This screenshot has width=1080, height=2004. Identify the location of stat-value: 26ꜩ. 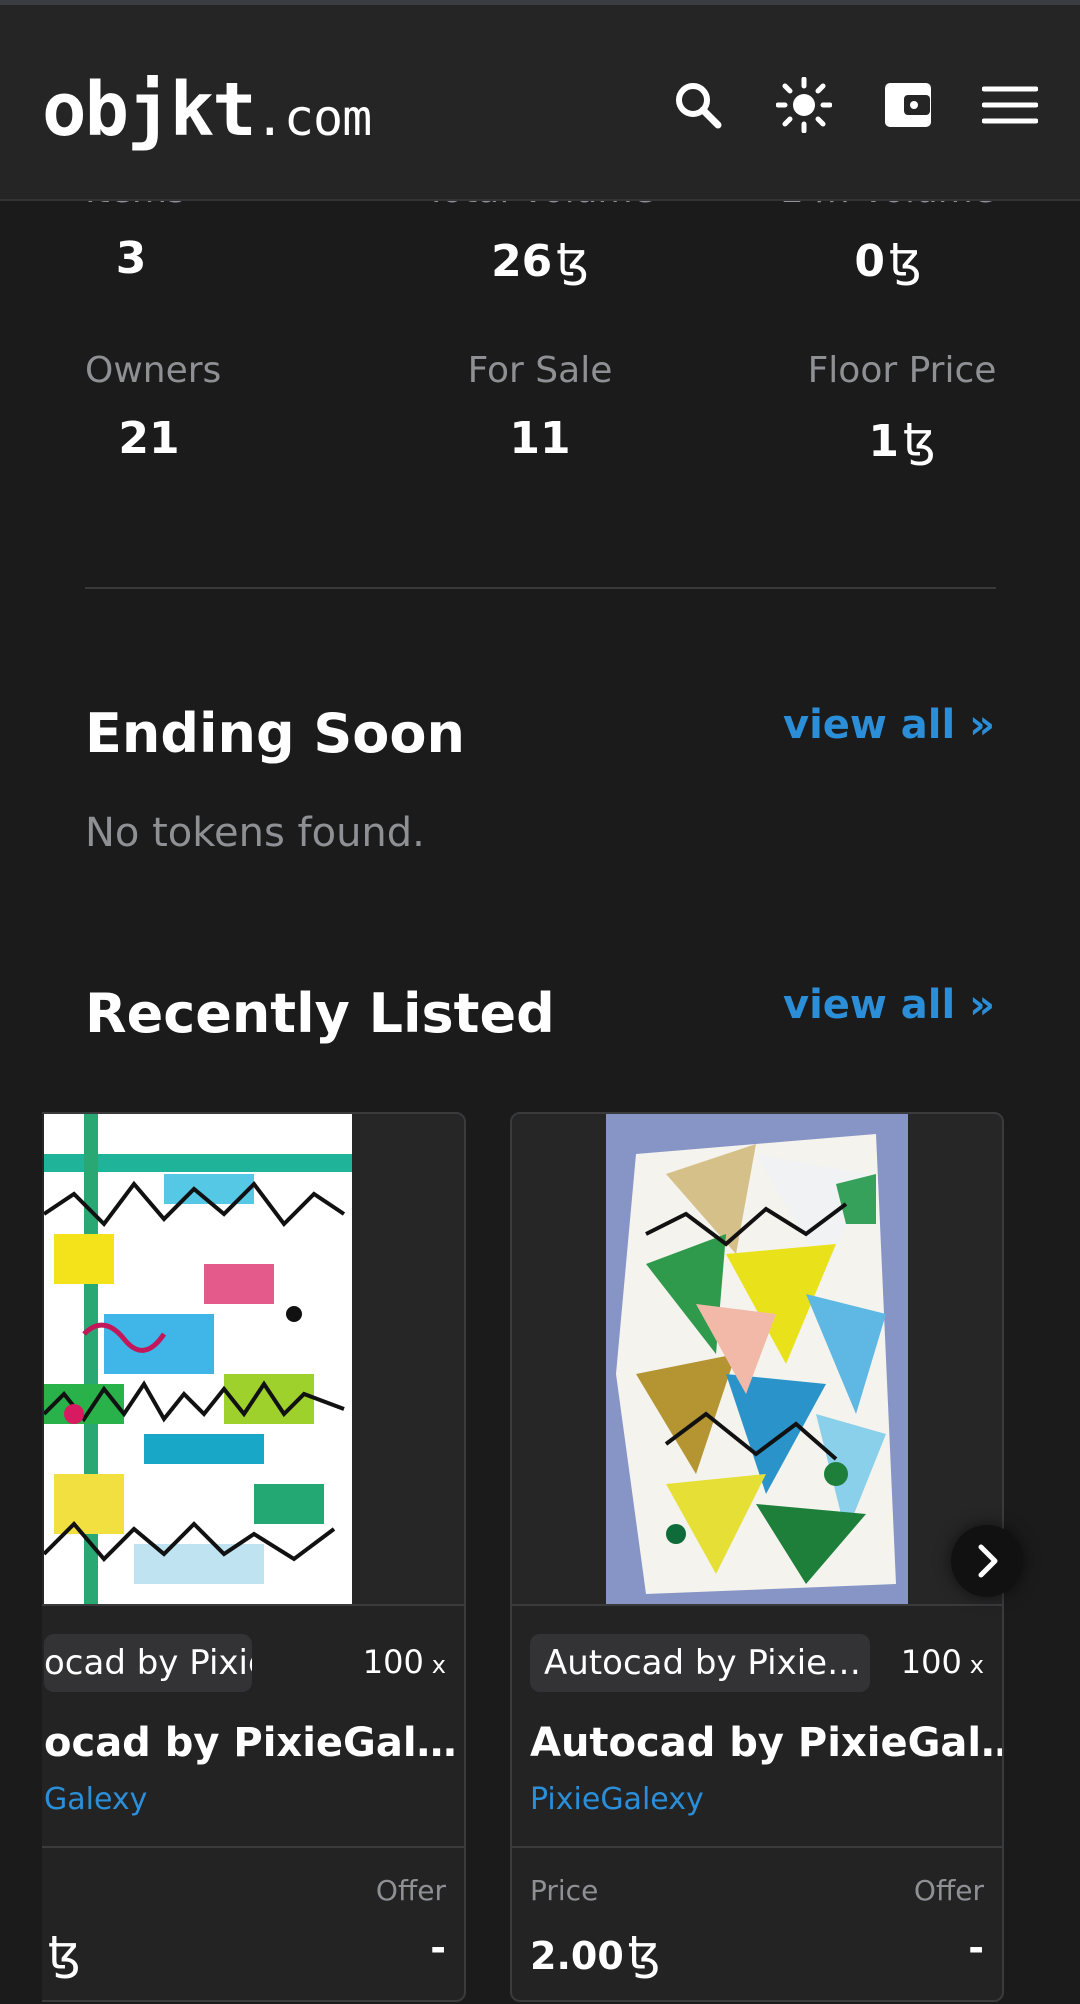
(540, 260).